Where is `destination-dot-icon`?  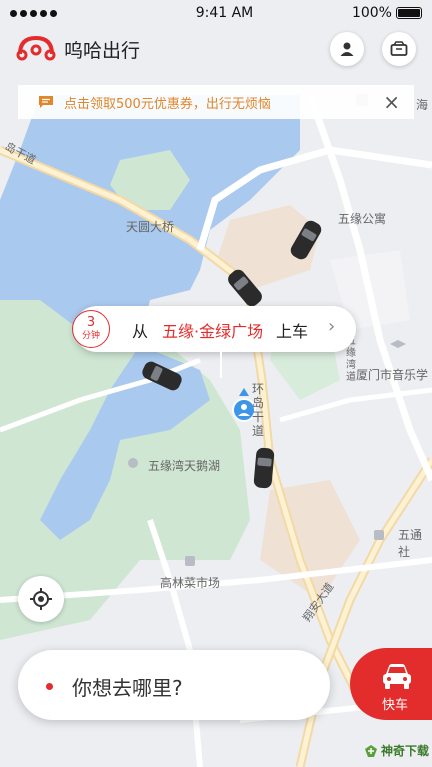
destination-dot-icon is located at coordinates (49, 686).